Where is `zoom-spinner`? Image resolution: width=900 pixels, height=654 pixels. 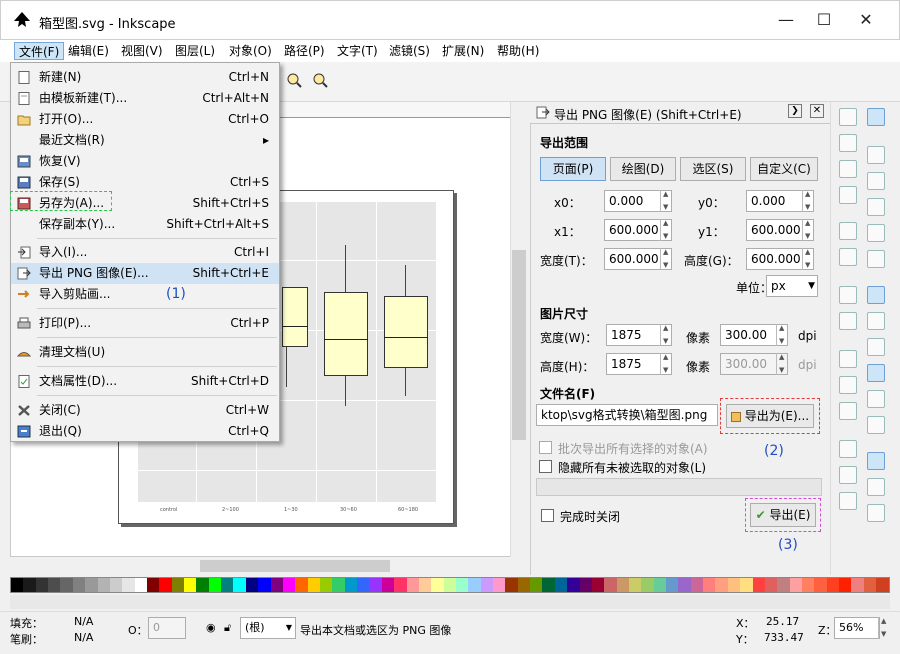
zoom-spinner is located at coordinates (884, 628).